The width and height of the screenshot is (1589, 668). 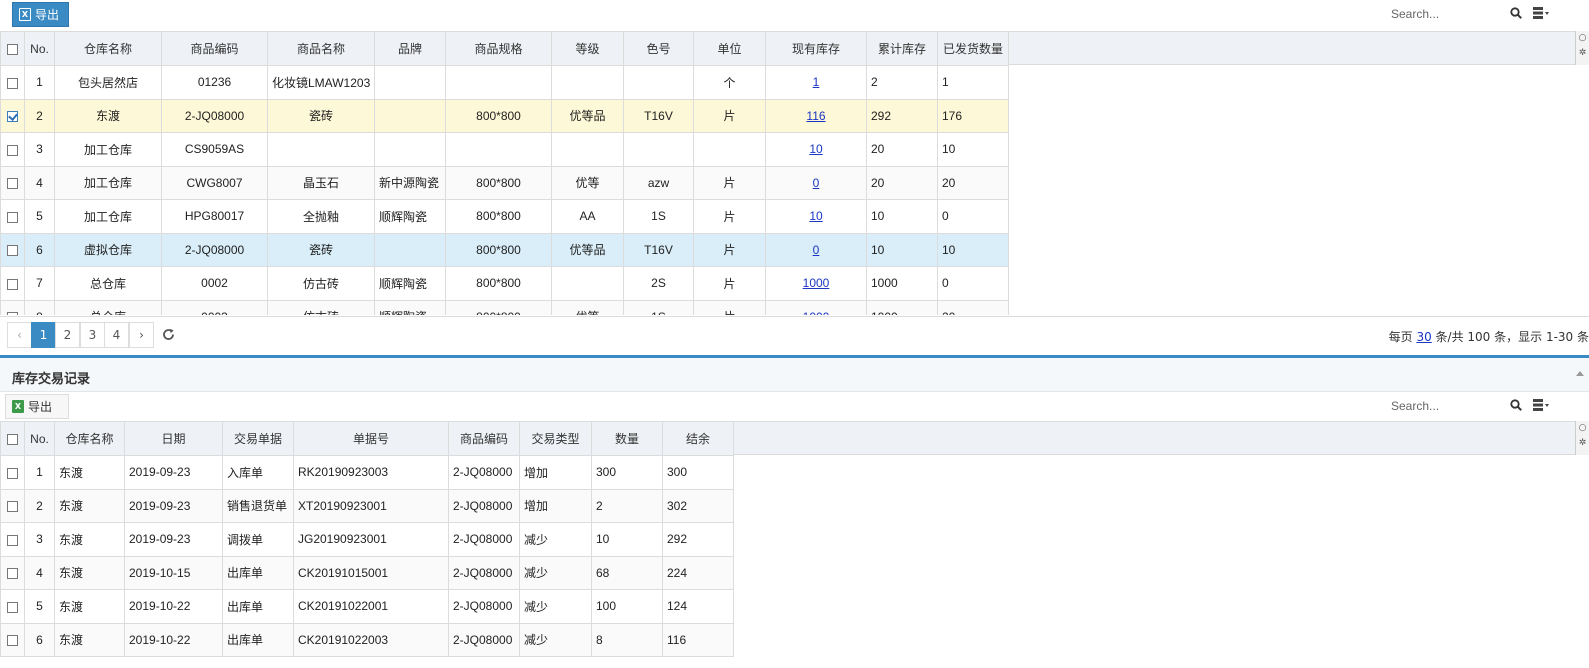 What do you see at coordinates (410, 48) in the screenshot?
I see `col-brand: 品牌` at bounding box center [410, 48].